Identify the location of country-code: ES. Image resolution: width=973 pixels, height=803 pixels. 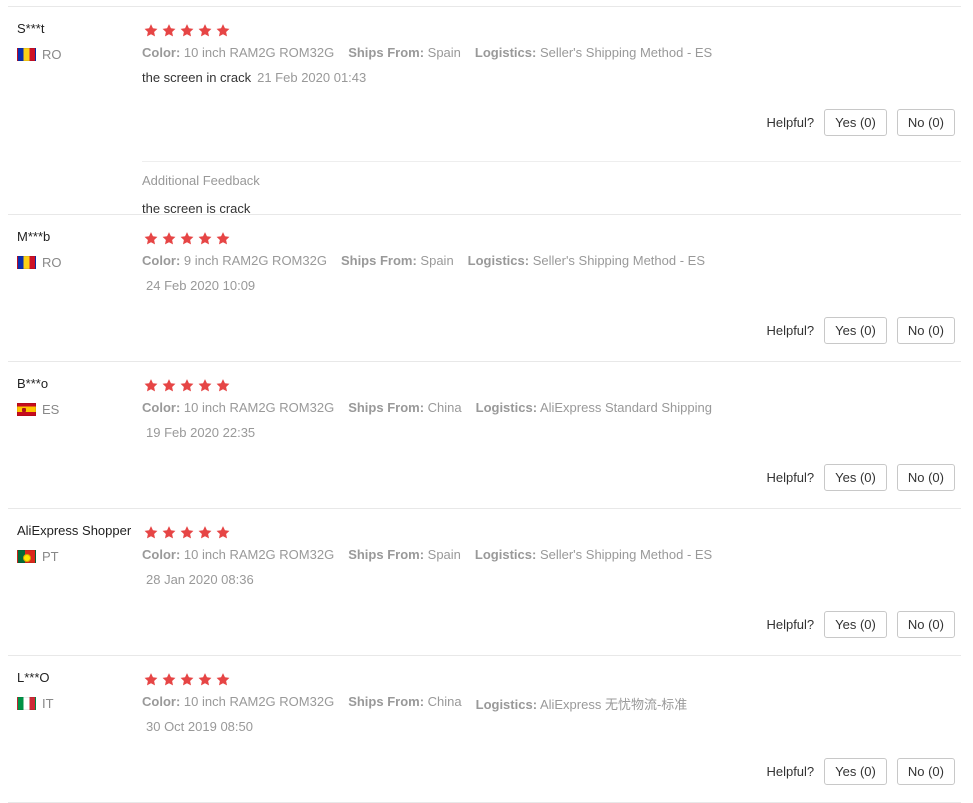
(51, 409).